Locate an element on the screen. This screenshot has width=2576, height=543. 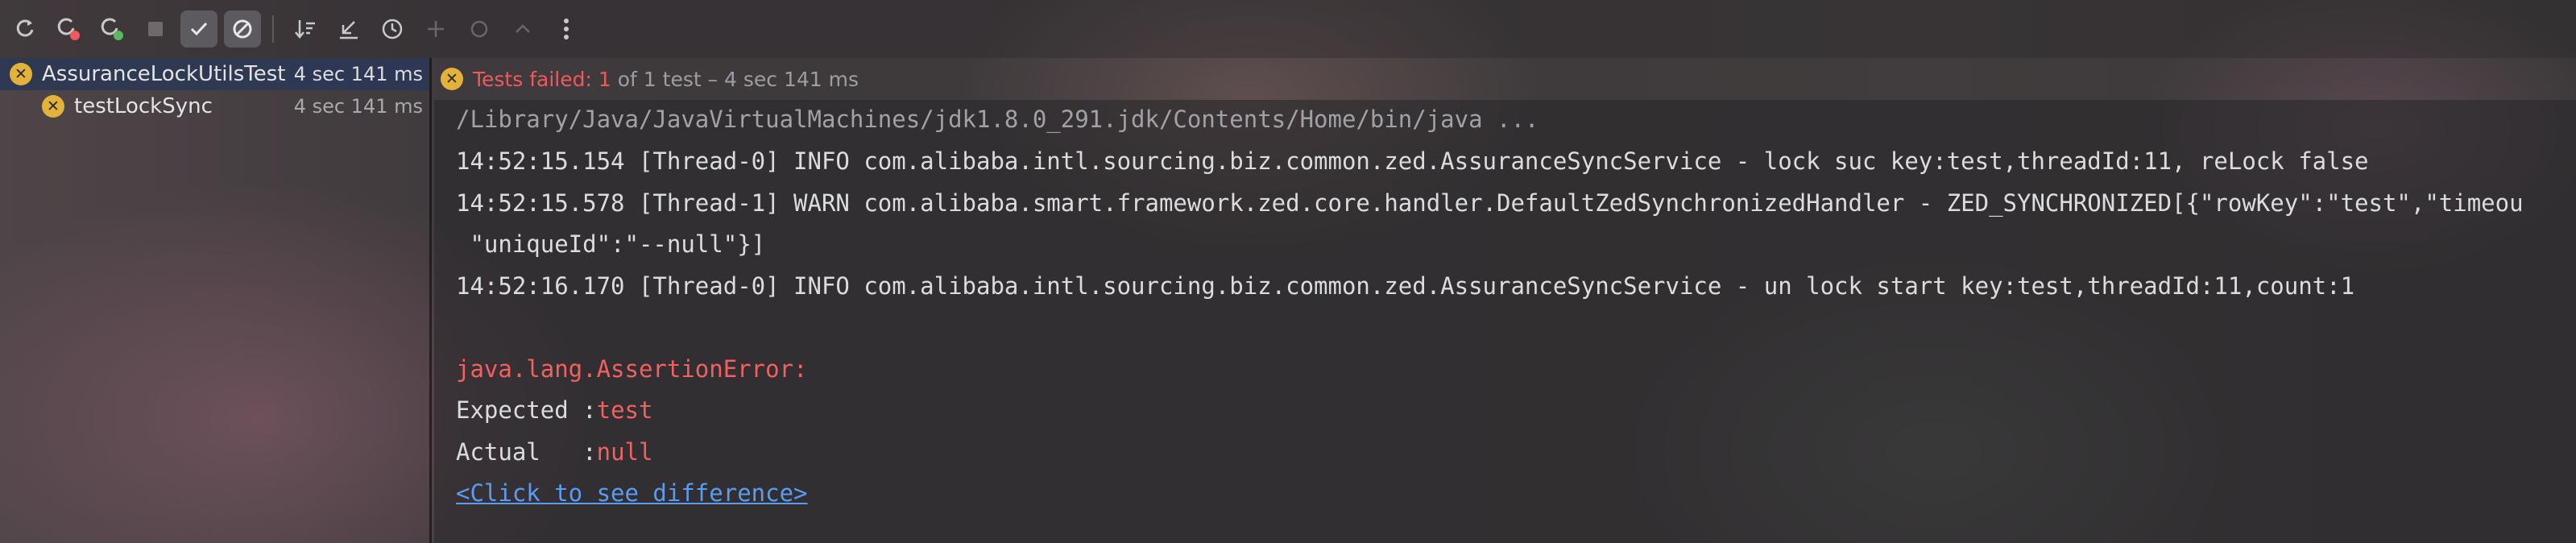
import-tests-icon is located at coordinates (348, 29).